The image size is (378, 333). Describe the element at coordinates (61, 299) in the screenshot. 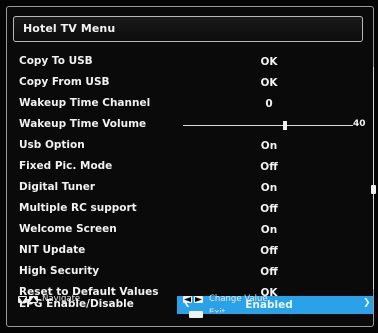

I see `navigate-hint: Navigate` at that location.